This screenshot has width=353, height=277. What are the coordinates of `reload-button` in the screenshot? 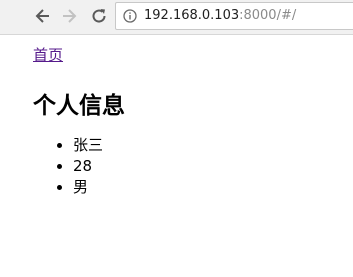 It's located at (99, 16).